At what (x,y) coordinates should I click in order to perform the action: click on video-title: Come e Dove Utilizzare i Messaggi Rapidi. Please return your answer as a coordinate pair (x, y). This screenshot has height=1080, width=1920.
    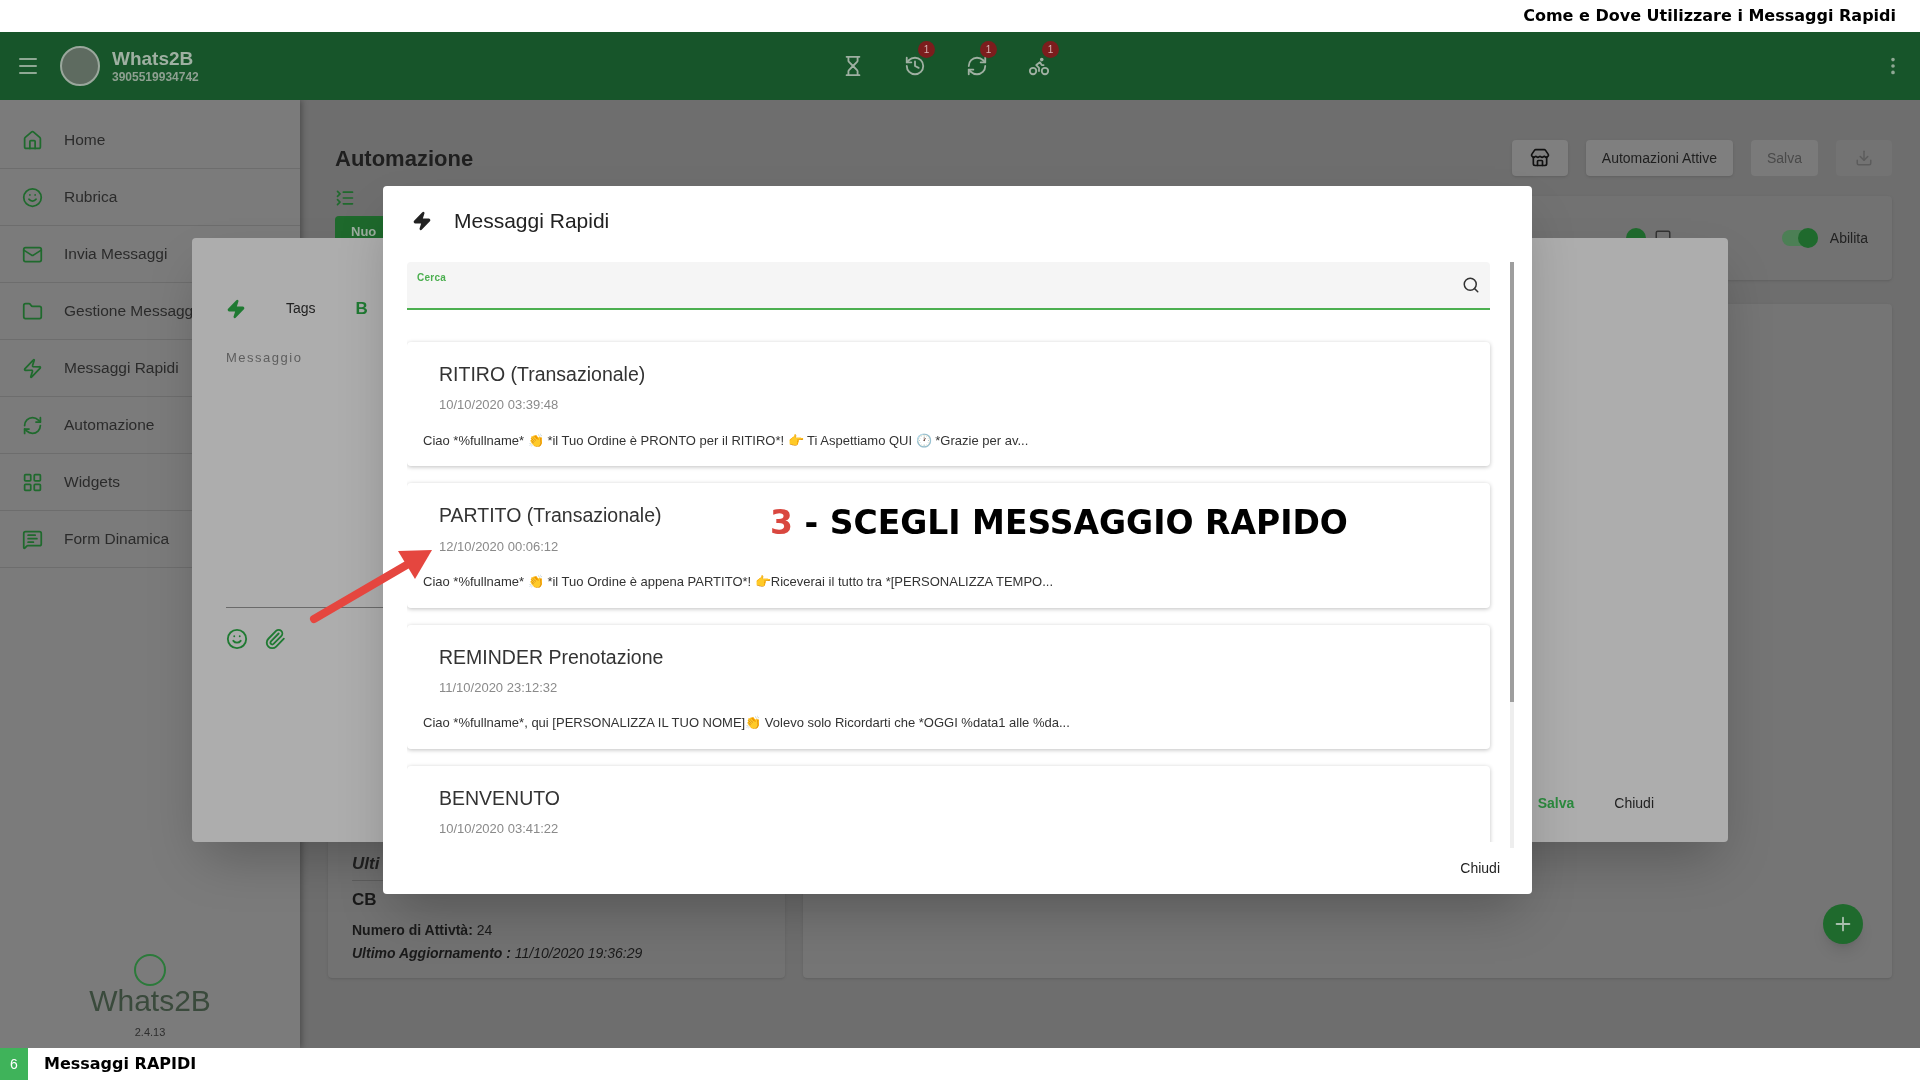
    Looking at the image, I should click on (1709, 16).